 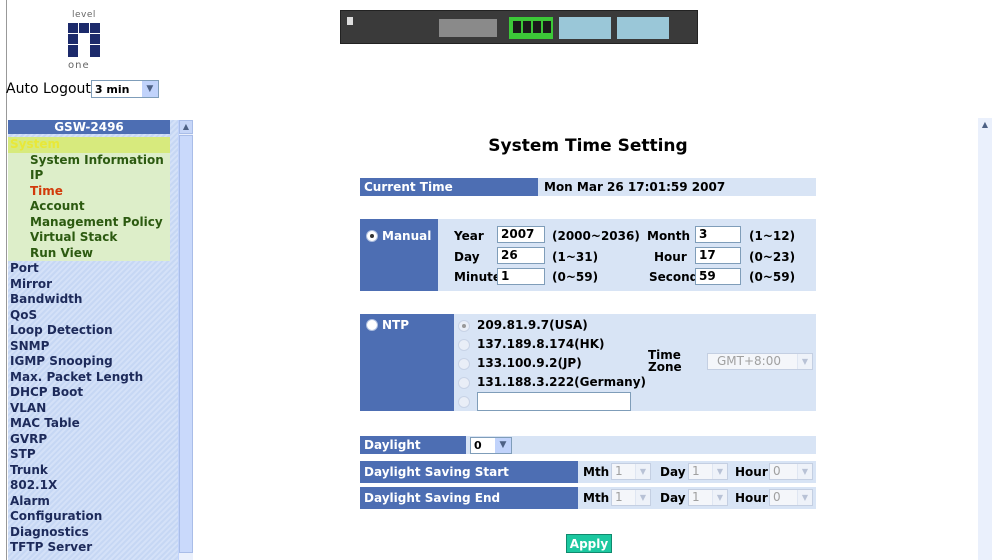 What do you see at coordinates (596, 498) in the screenshot?
I see `end-mth-label: Mth` at bounding box center [596, 498].